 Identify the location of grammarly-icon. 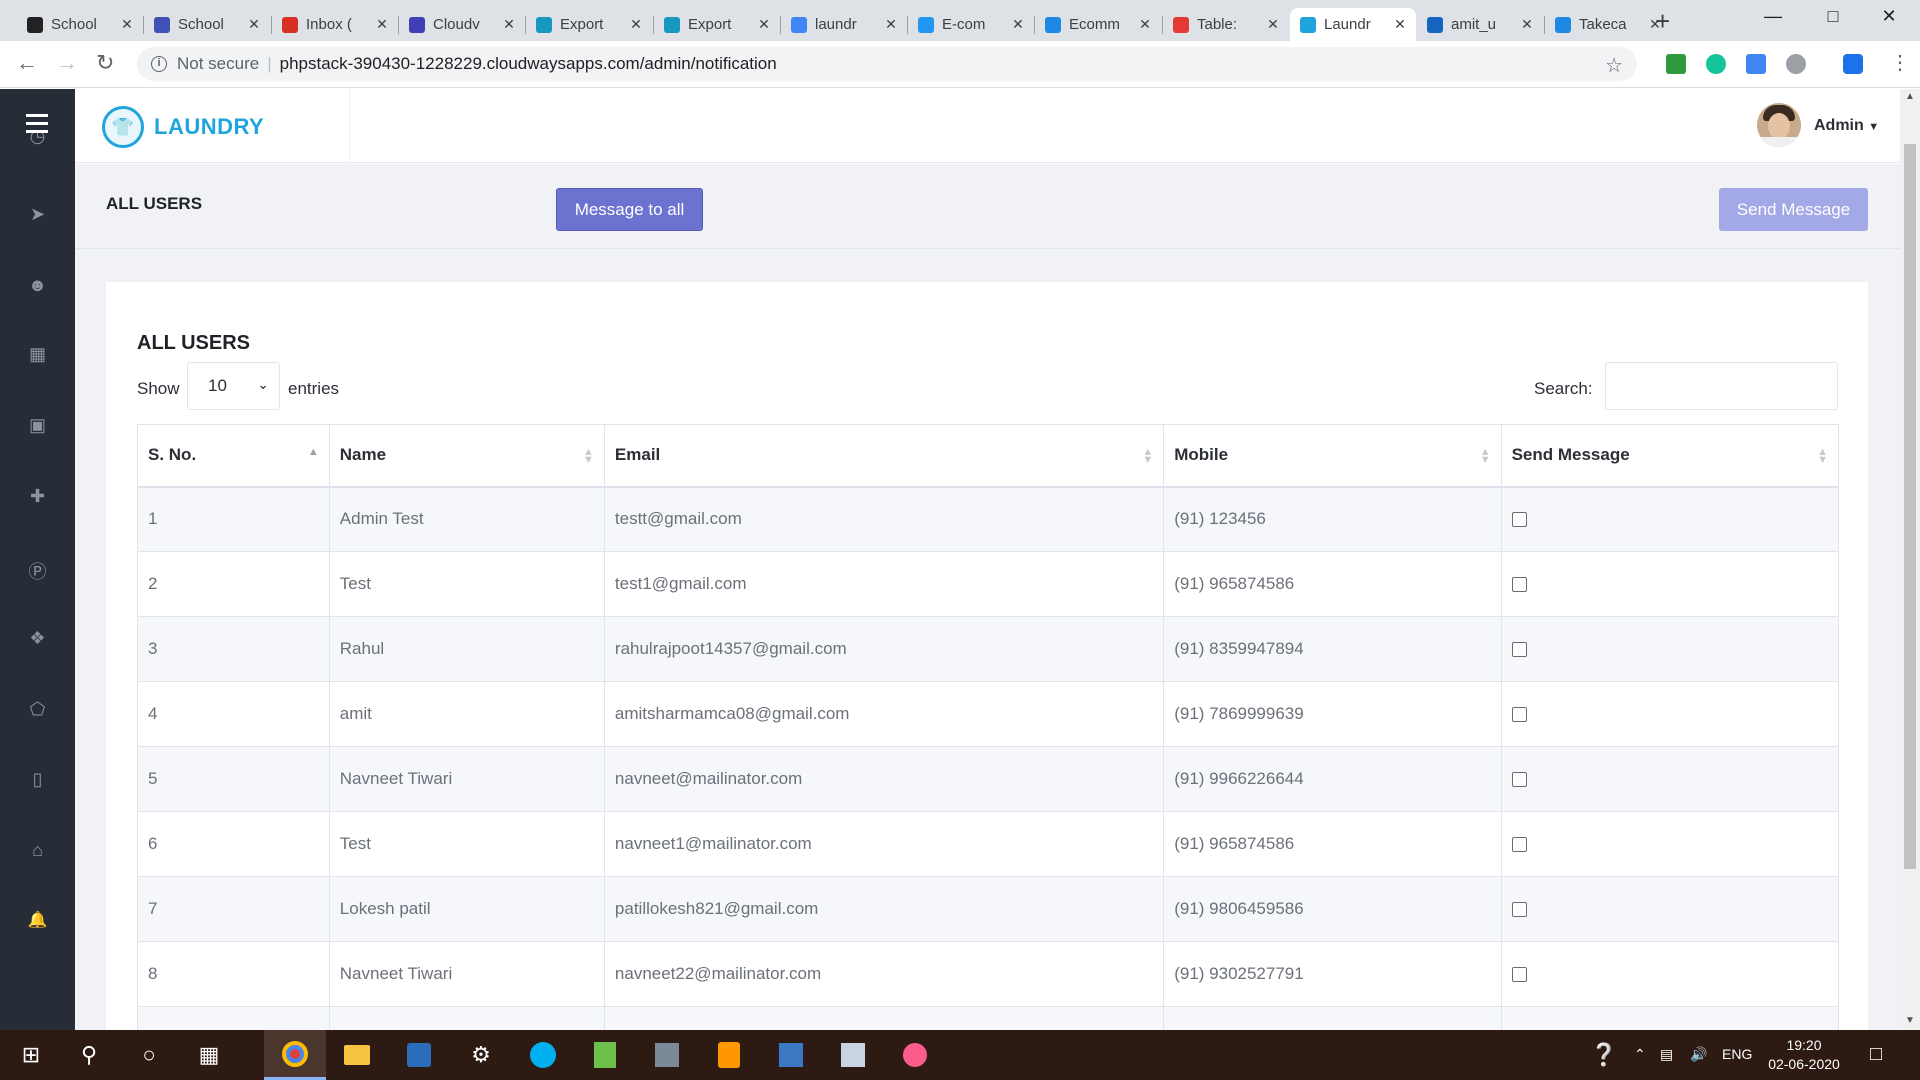
(1716, 64).